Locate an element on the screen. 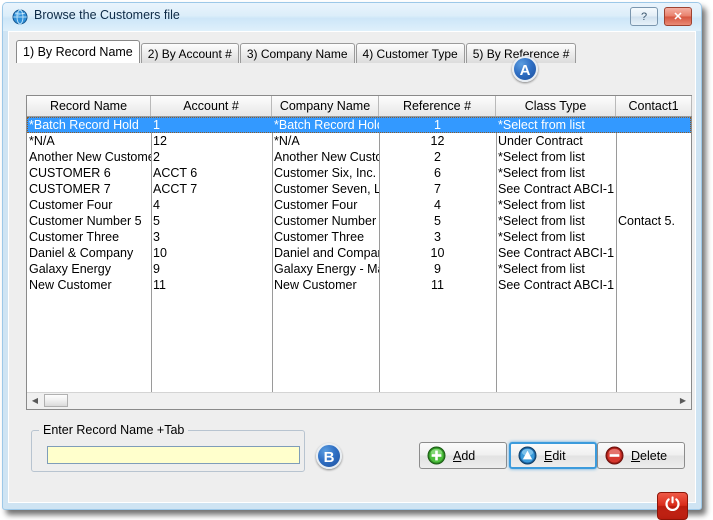 Image resolution: width=713 pixels, height=520 pixels. triangle-circle-icon is located at coordinates (527, 455).